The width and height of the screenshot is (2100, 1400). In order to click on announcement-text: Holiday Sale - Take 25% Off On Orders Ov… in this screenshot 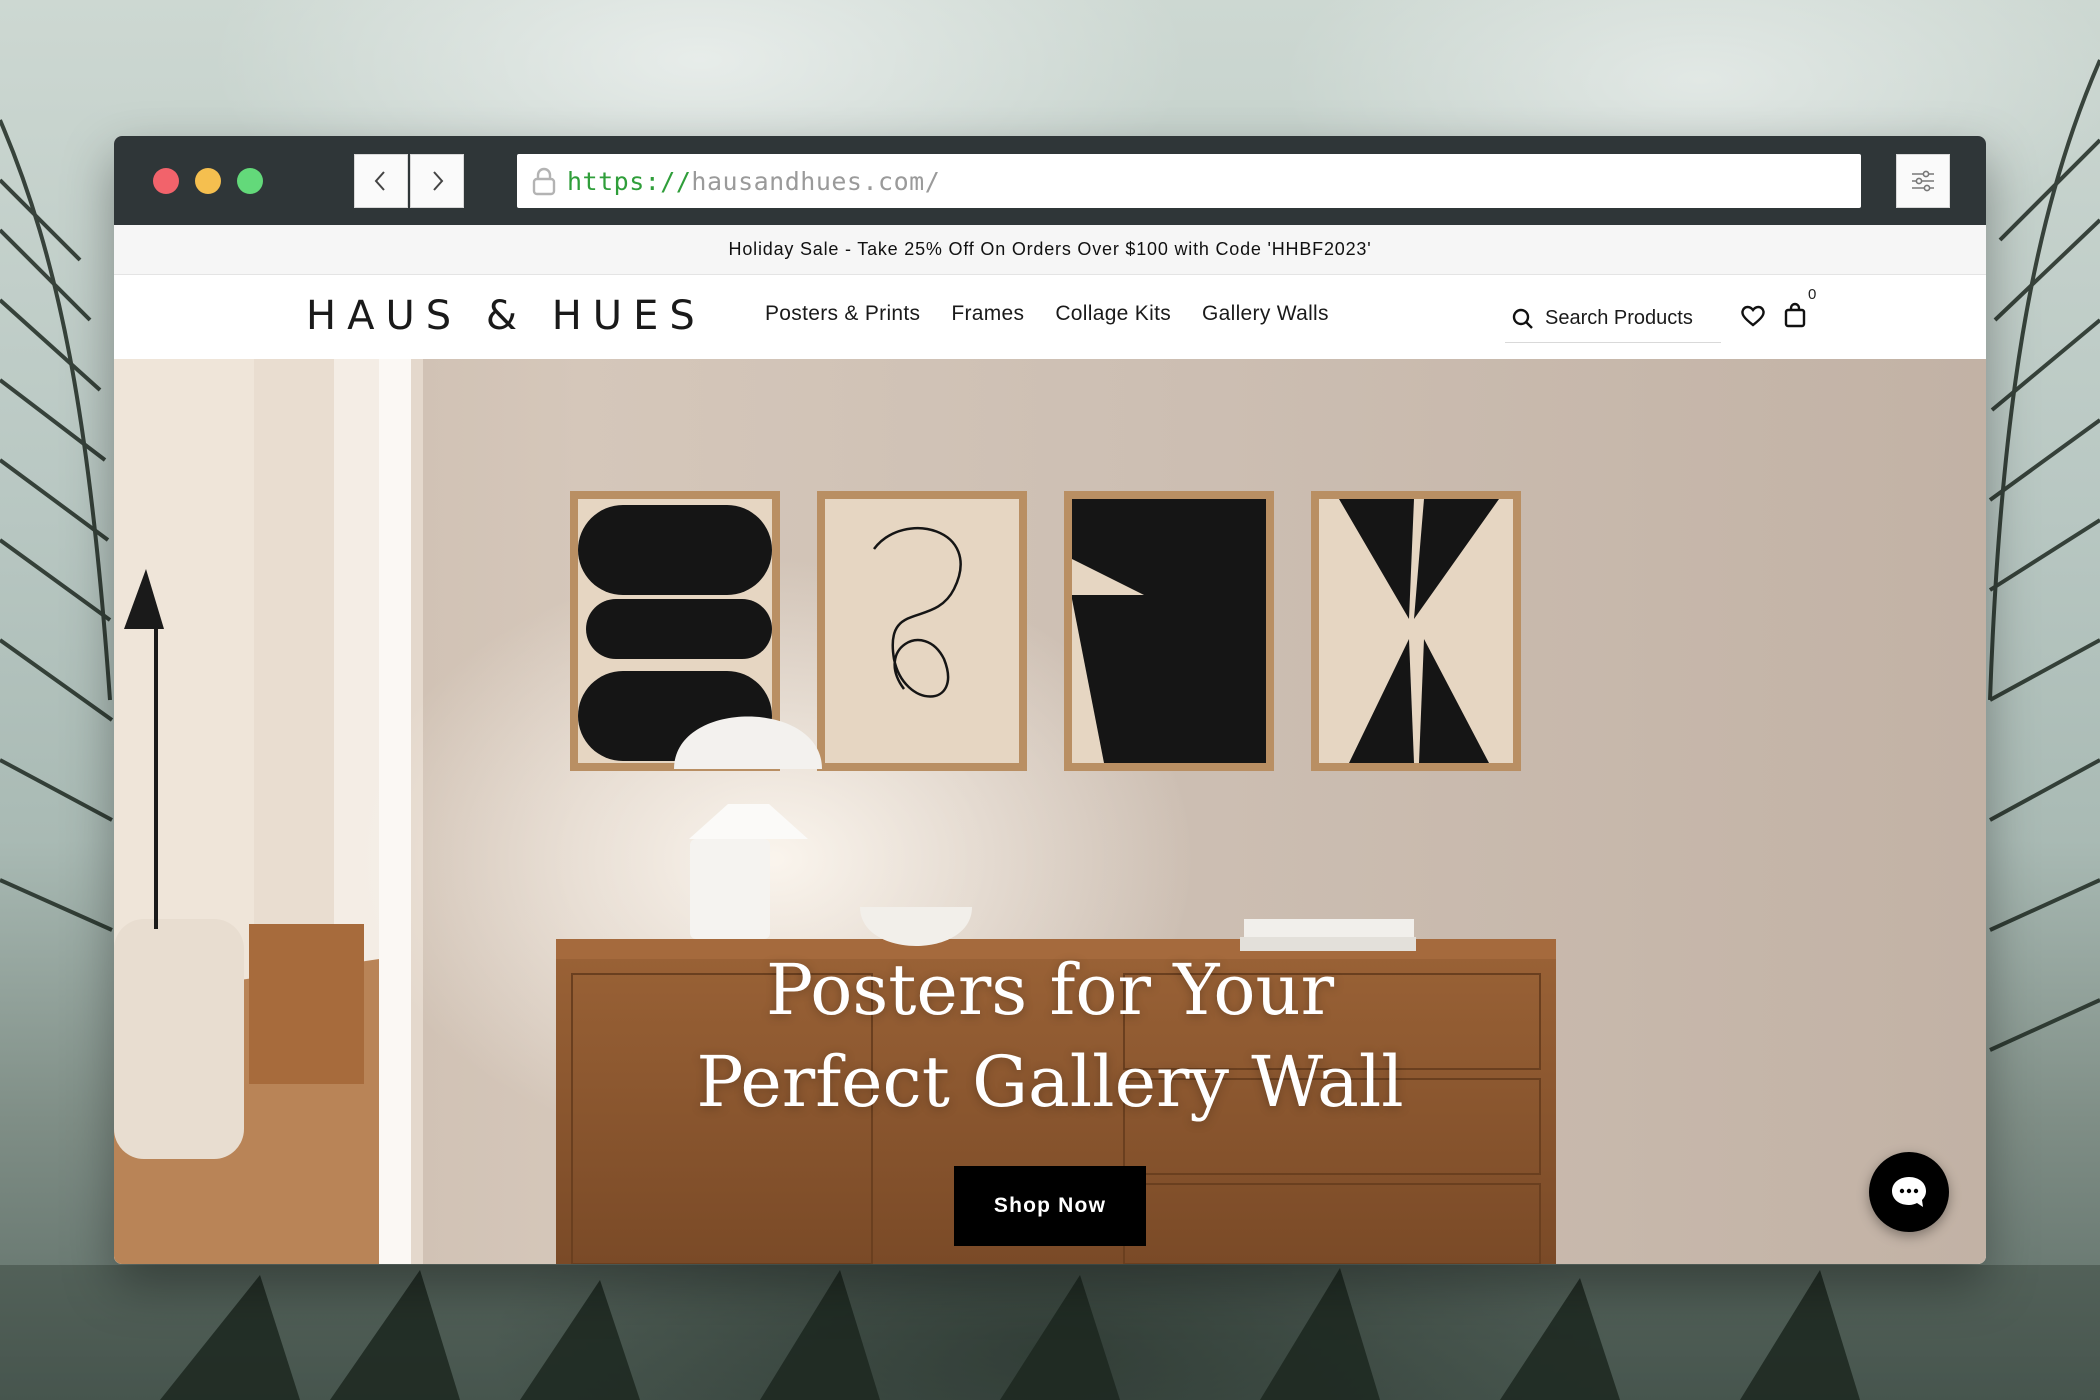, I will do `click(1050, 249)`.